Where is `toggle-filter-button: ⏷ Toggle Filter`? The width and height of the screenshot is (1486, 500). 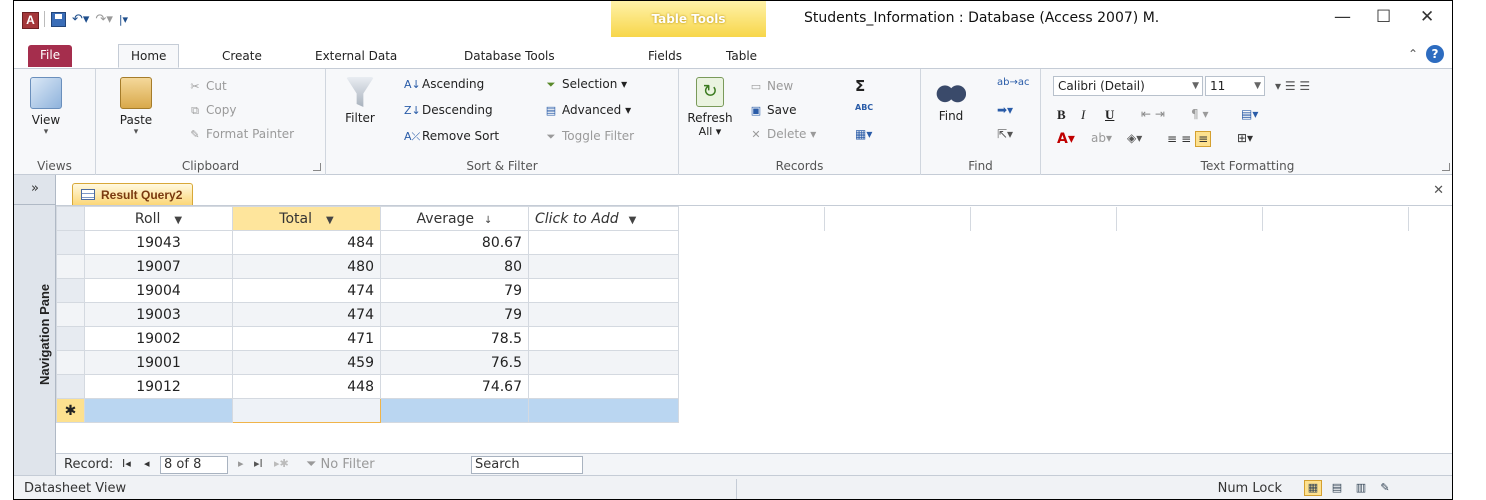 toggle-filter-button: ⏷ Toggle Filter is located at coordinates (589, 136).